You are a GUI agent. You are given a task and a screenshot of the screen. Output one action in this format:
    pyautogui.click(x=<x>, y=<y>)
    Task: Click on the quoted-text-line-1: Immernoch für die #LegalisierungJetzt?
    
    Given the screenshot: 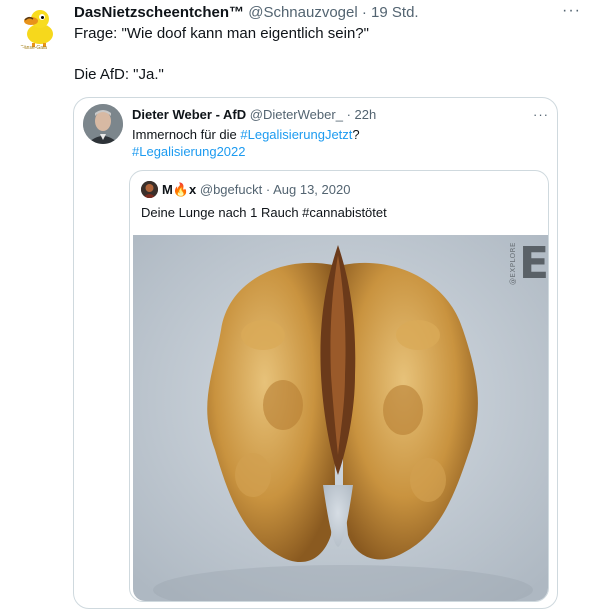 What is the action you would take?
    pyautogui.click(x=246, y=134)
    